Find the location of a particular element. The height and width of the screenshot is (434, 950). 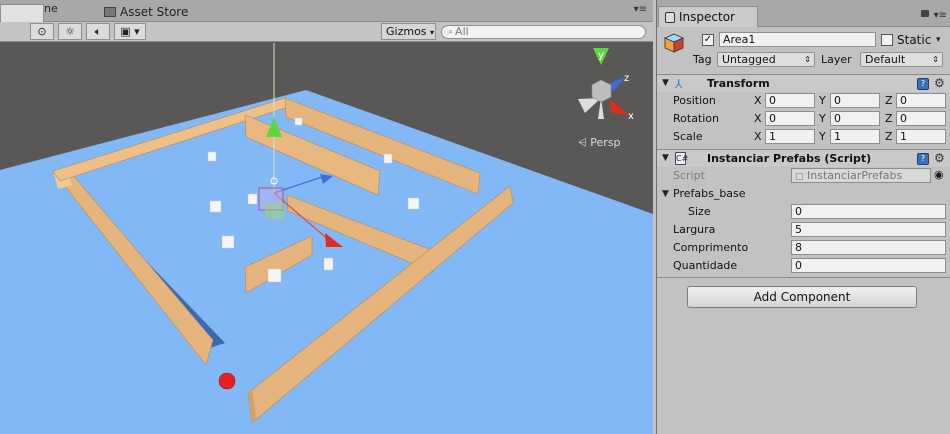

axis-z-label: z is located at coordinates (626, 78).